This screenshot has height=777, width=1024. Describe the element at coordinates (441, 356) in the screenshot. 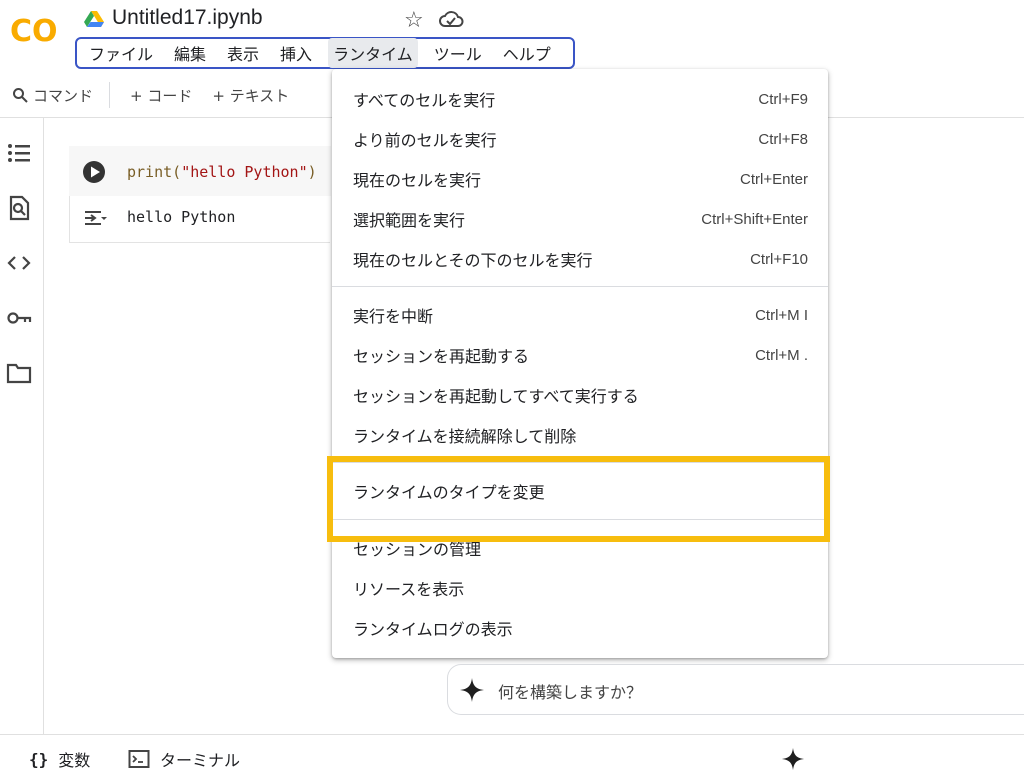

I see `menu-item-label: セッションを再起動する` at that location.